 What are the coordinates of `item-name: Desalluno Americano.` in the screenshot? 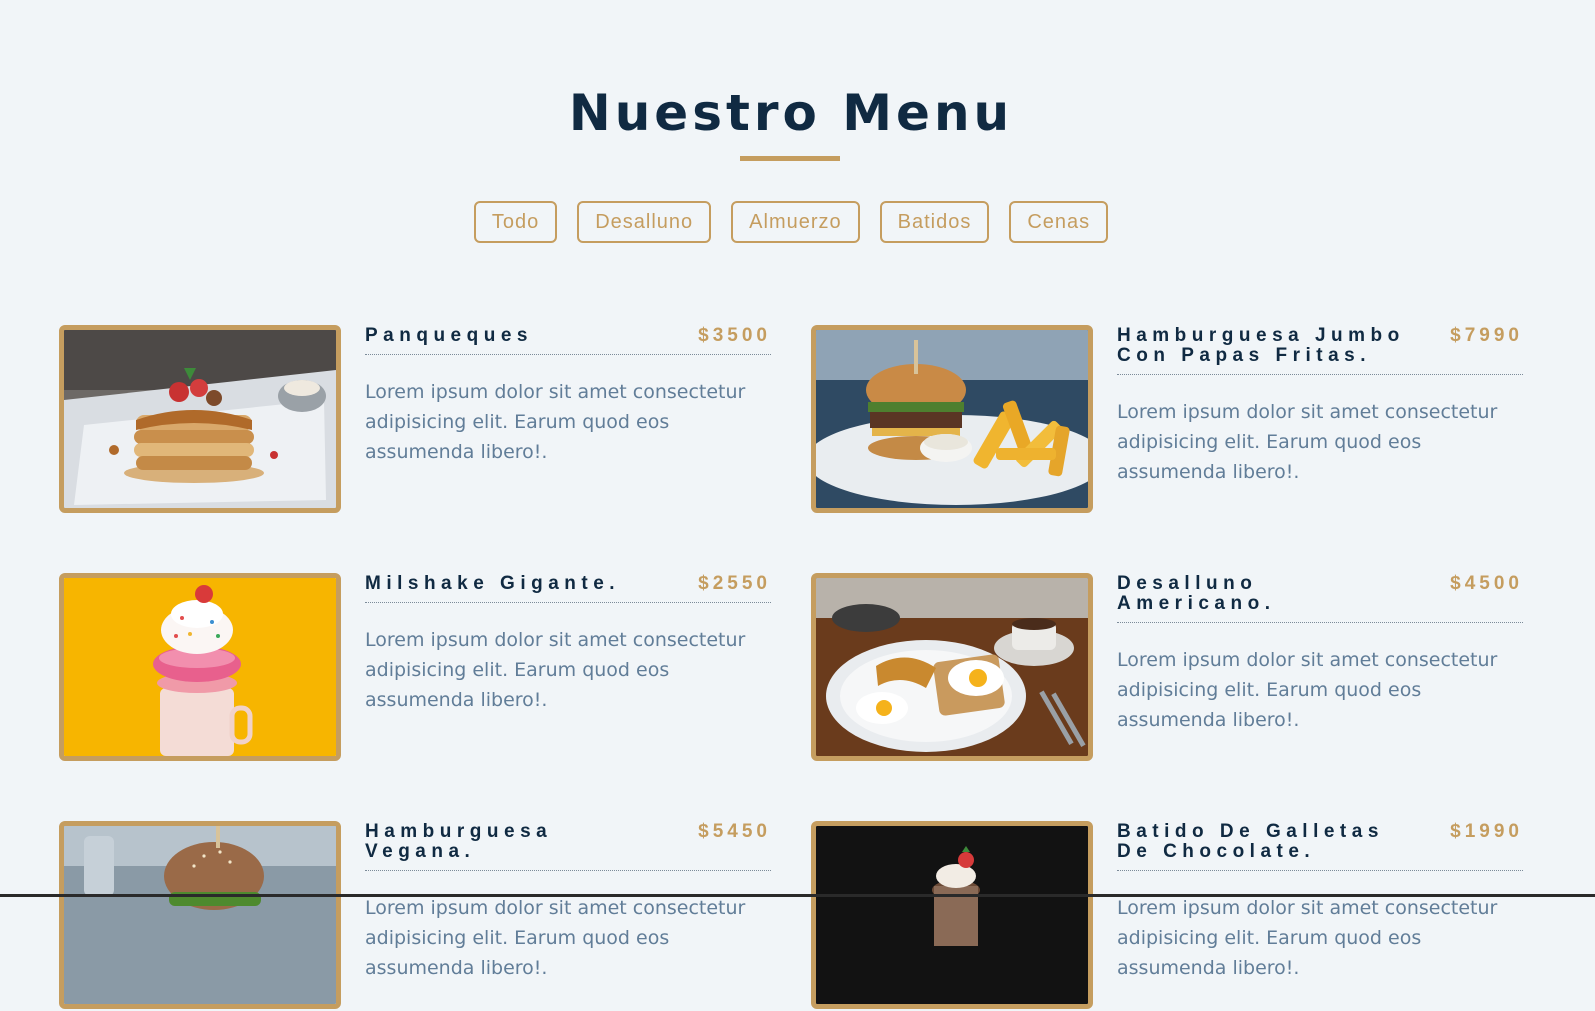 It's located at (1196, 593).